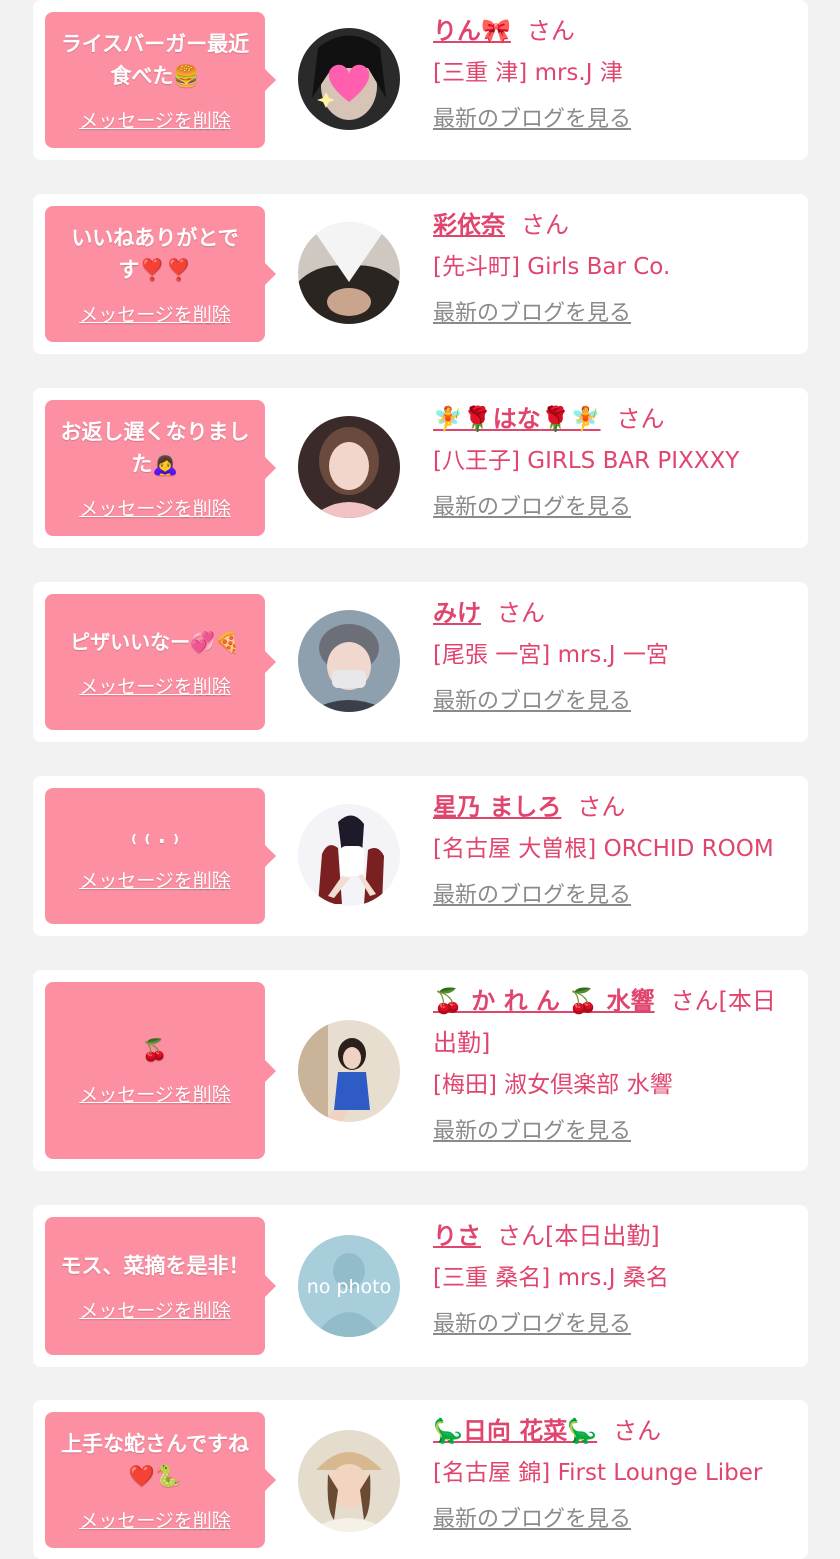 This screenshot has width=840, height=1559. I want to click on cast-info: 星乃 ましろ さん [名古屋 大曽根] ORCHID ROOM 最新のブログを見る, so click(614, 851).